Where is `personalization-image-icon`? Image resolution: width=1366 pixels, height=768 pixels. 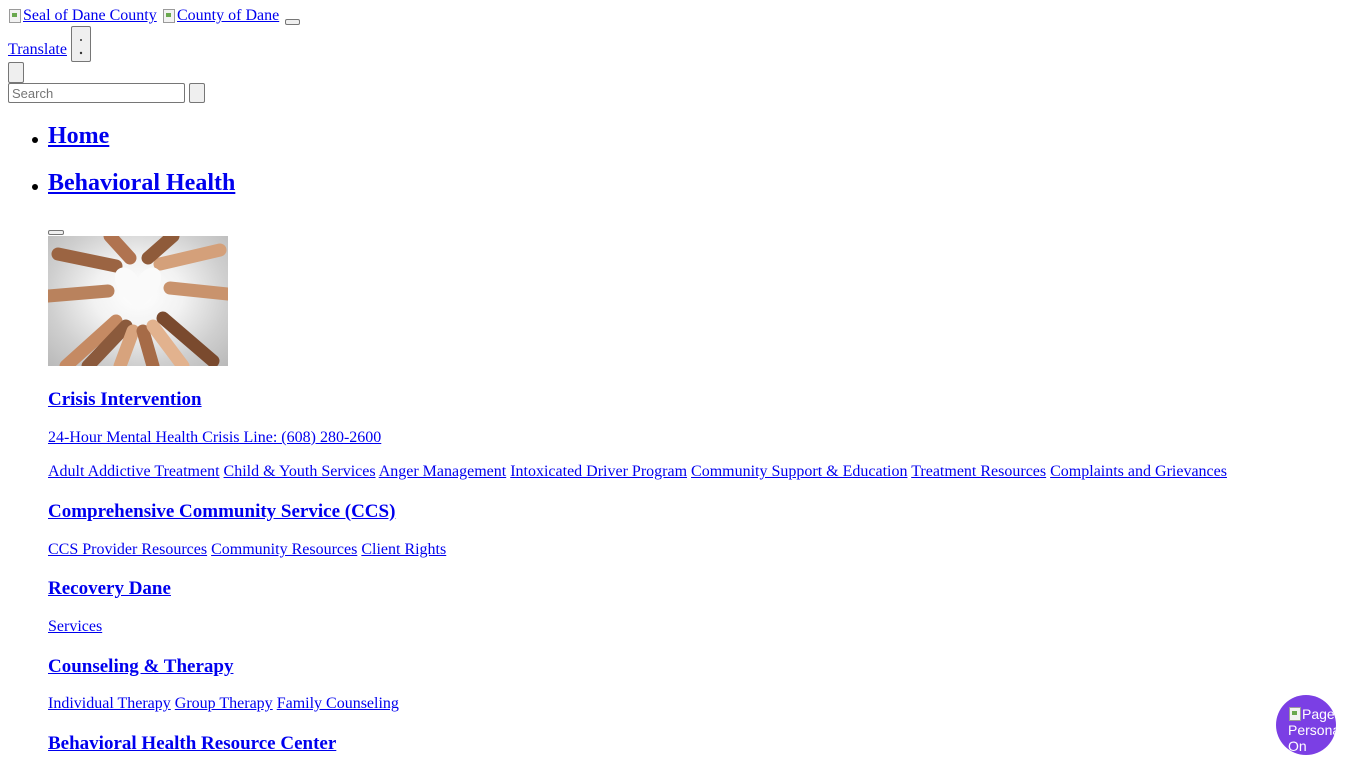 personalization-image-icon is located at coordinates (1295, 714).